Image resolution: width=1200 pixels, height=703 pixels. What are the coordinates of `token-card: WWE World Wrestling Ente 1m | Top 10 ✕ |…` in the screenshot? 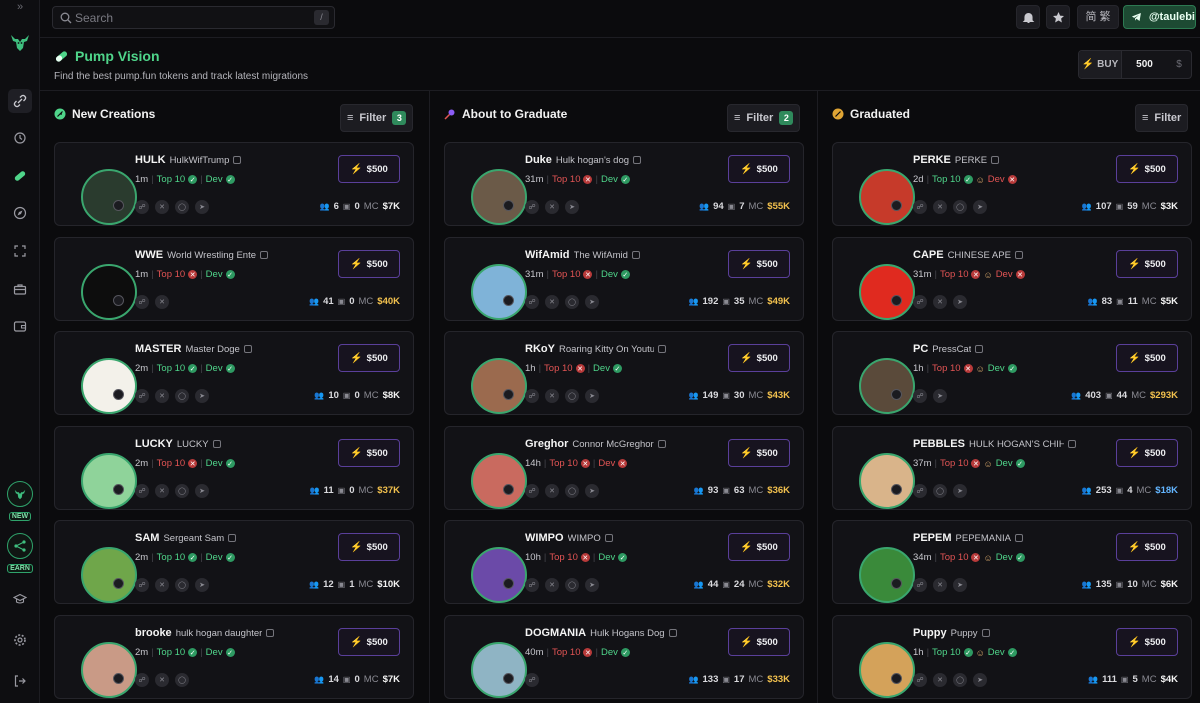 It's located at (234, 279).